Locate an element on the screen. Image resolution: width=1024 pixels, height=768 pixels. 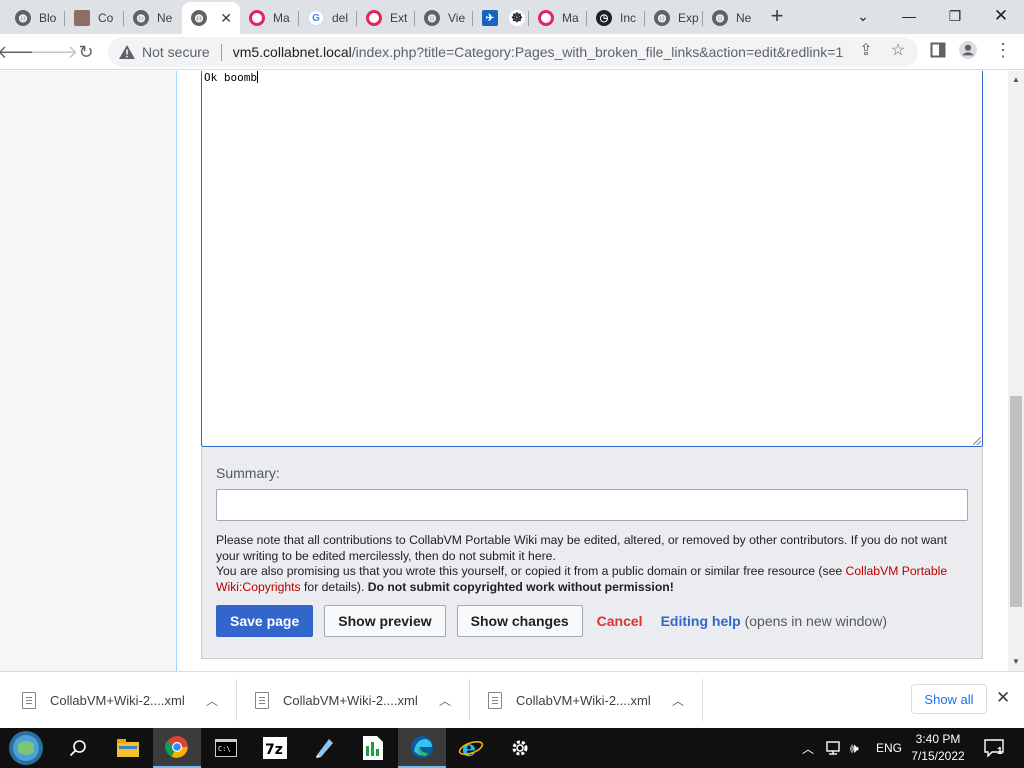
restore-button: ❐ is located at coordinates (955, 16).